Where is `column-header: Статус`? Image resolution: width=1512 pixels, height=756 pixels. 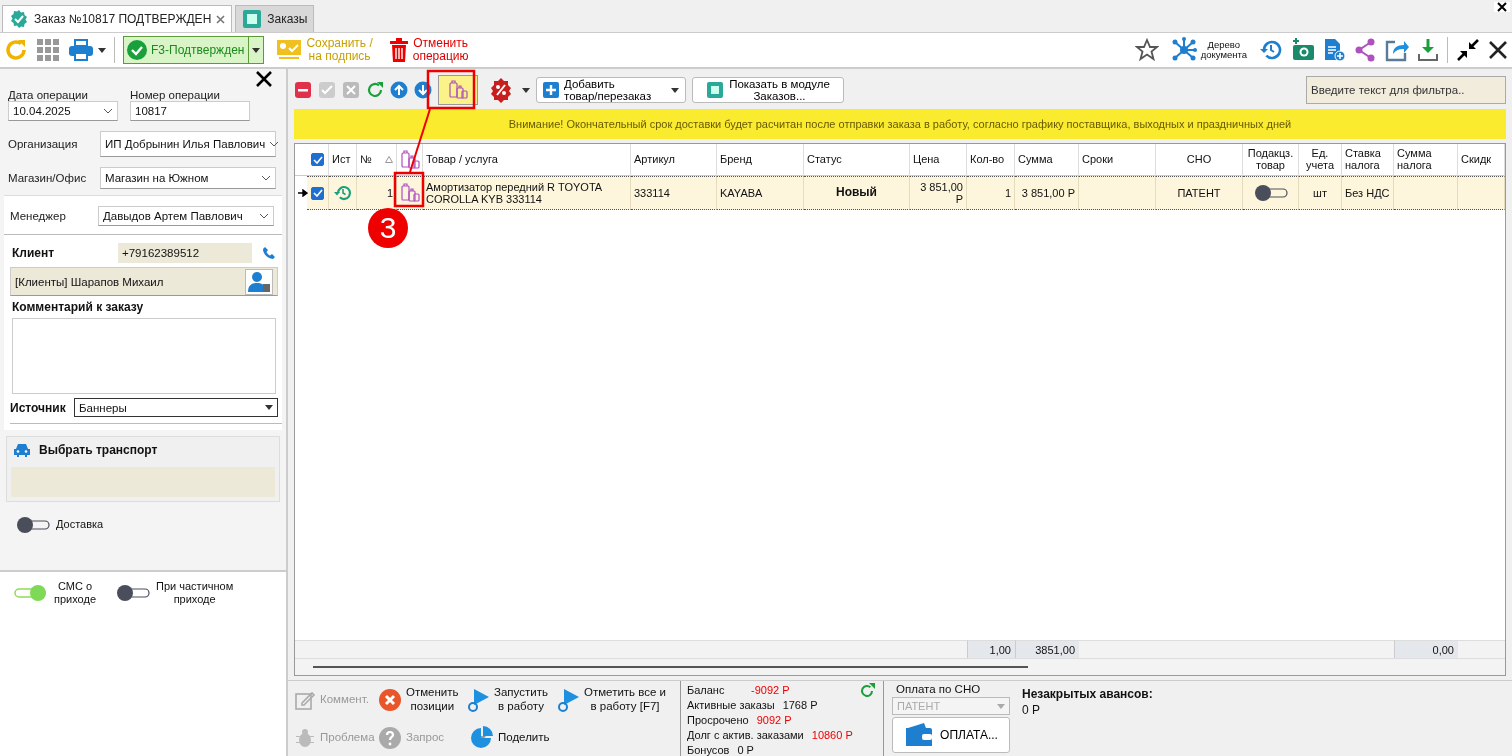 column-header: Статус is located at coordinates (824, 159).